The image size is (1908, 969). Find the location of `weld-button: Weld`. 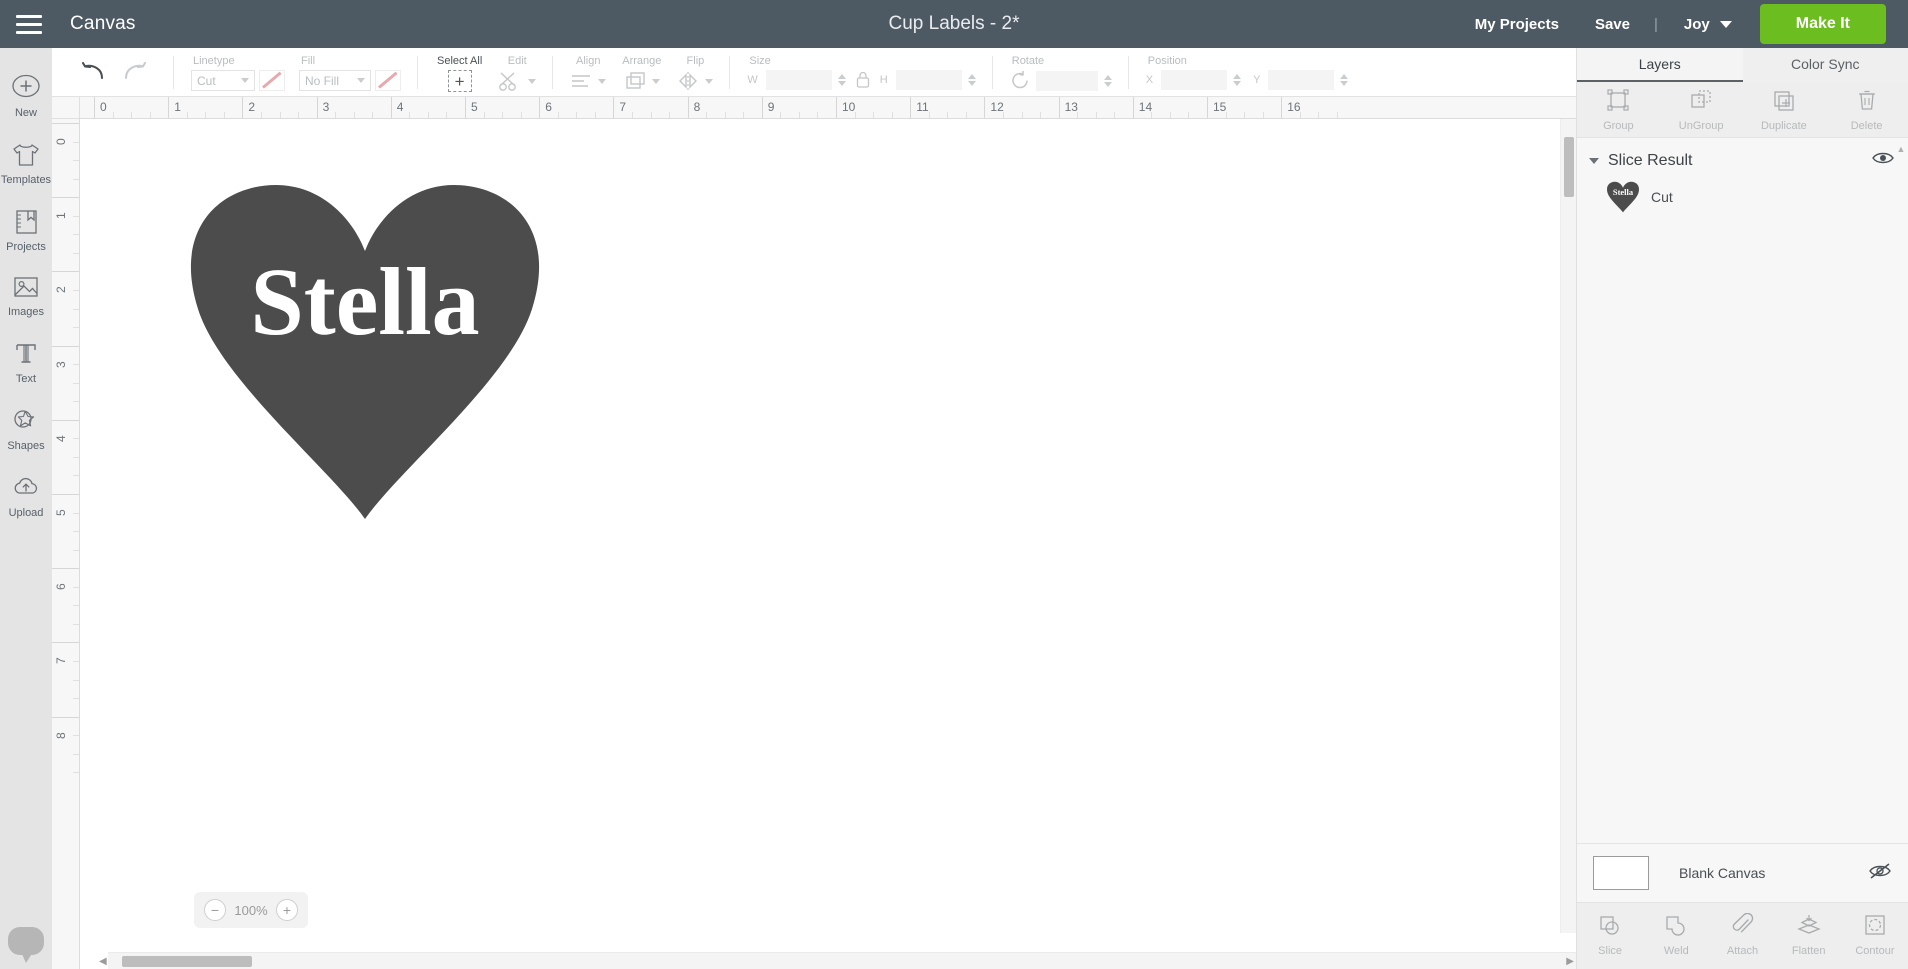

weld-button: Weld is located at coordinates (1676, 935).